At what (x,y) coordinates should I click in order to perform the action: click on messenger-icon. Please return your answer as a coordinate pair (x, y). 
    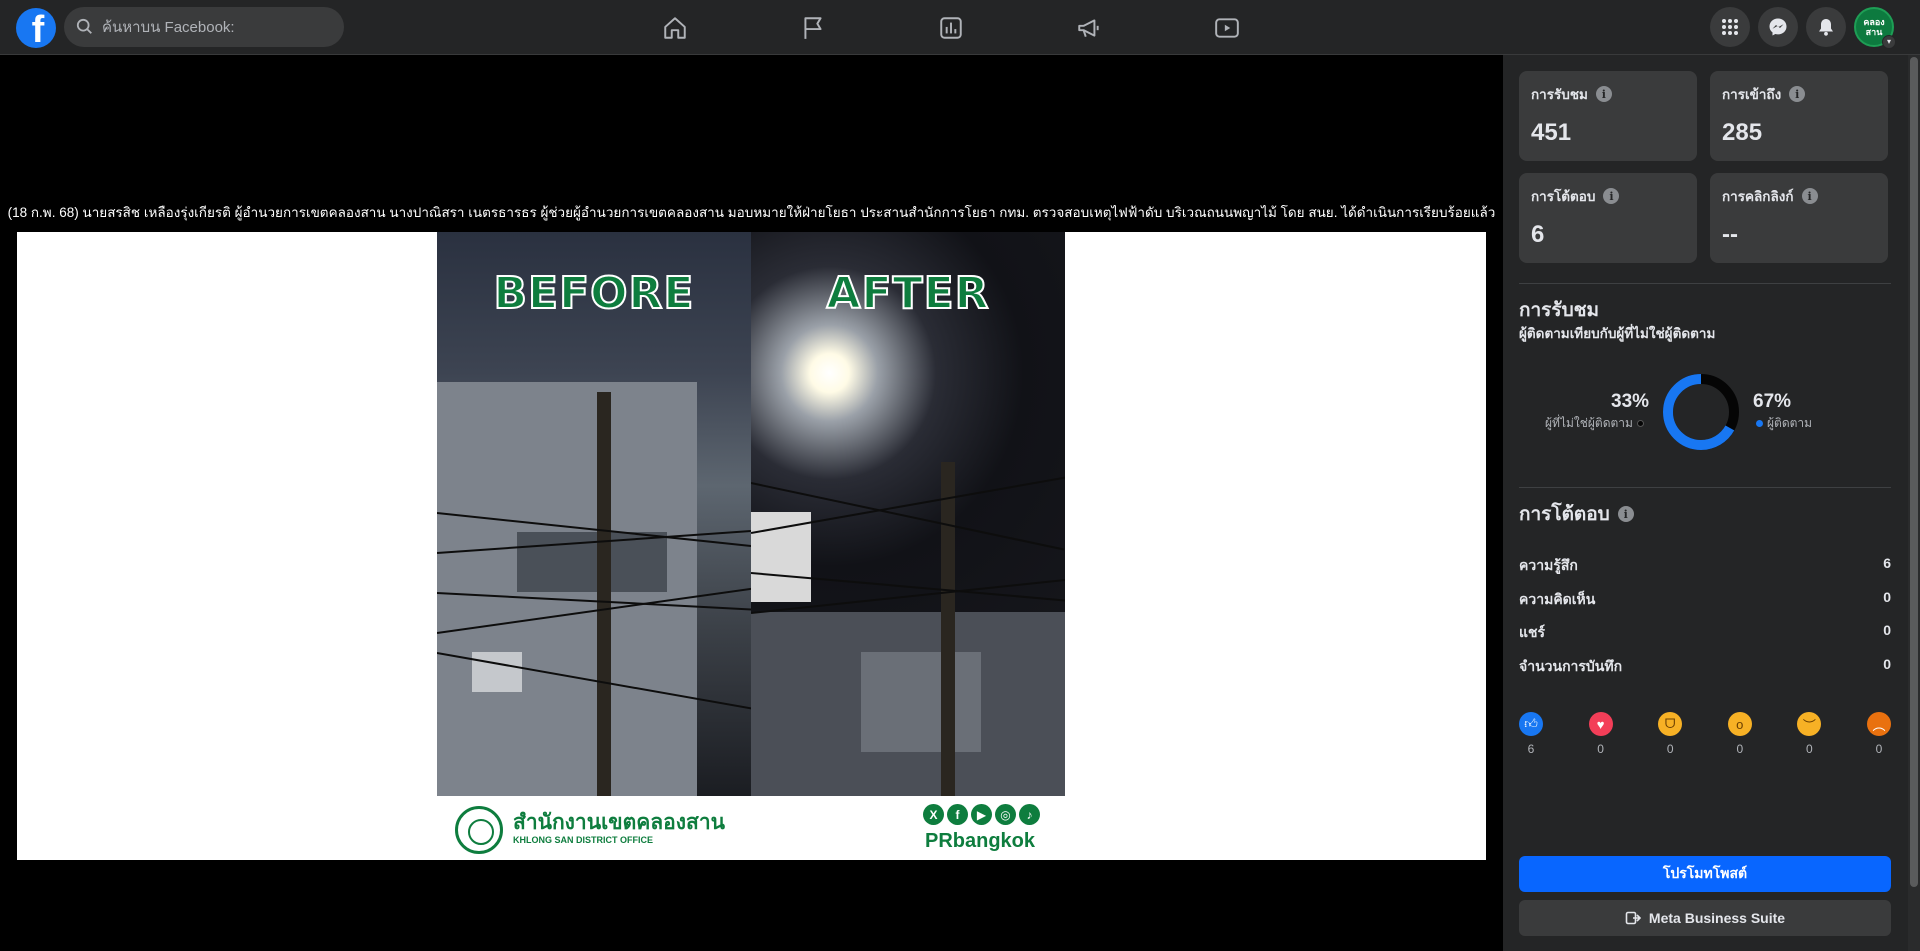
    Looking at the image, I should click on (1778, 27).